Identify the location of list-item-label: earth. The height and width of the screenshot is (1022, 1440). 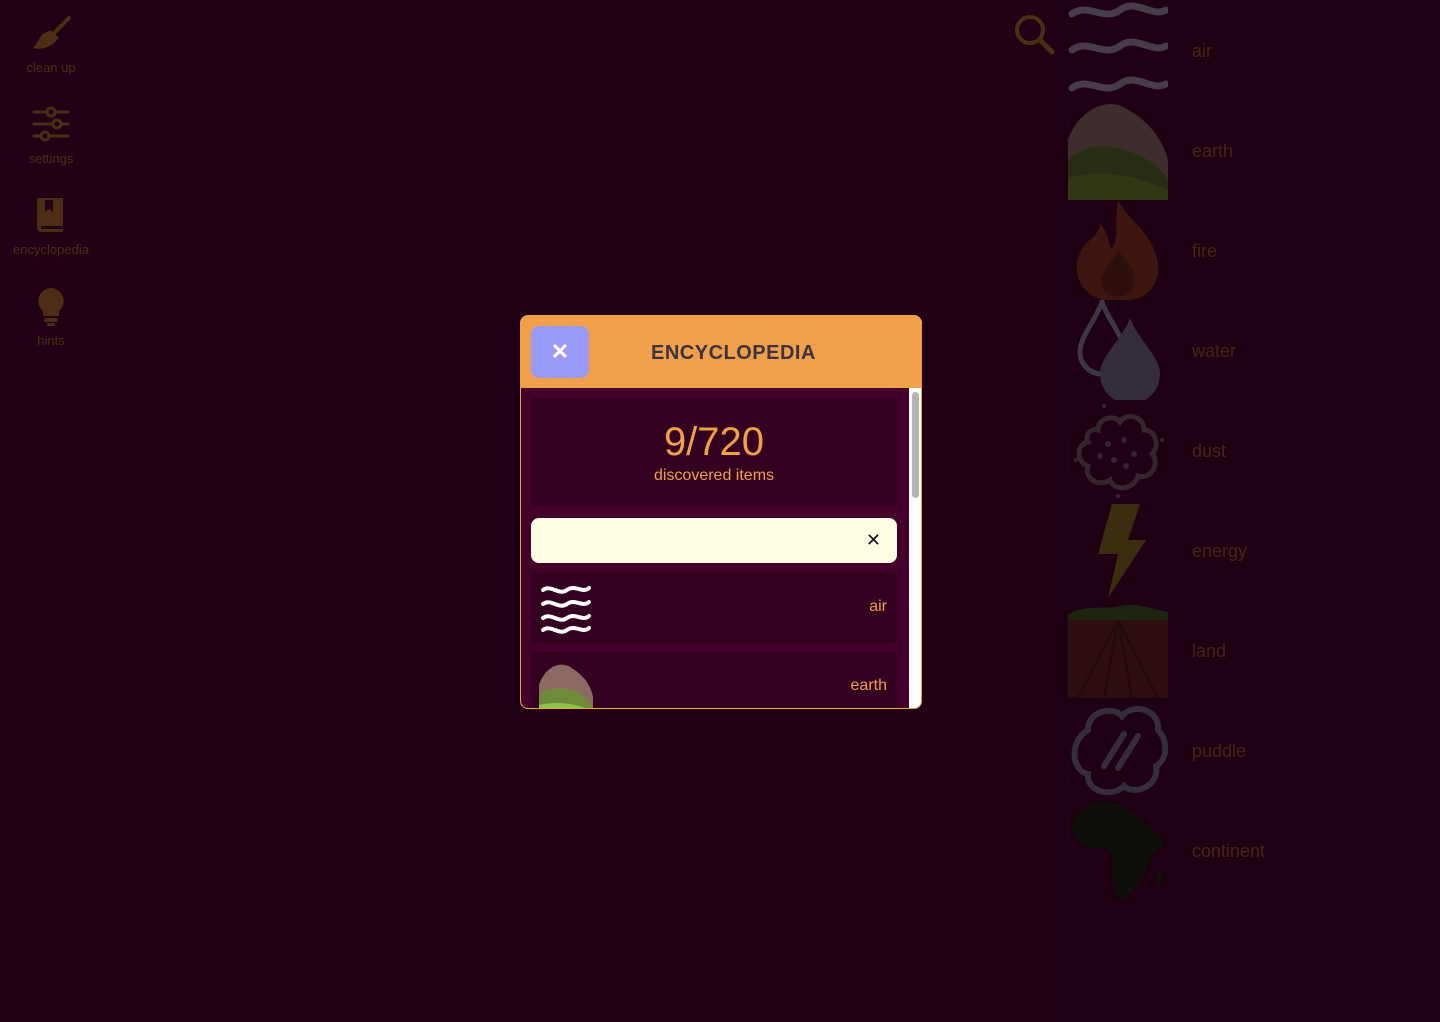
(868, 685).